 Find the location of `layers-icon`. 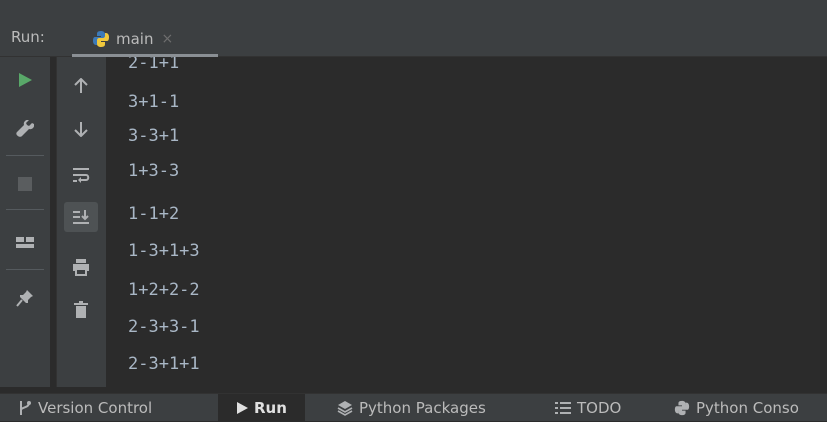

layers-icon is located at coordinates (345, 408).